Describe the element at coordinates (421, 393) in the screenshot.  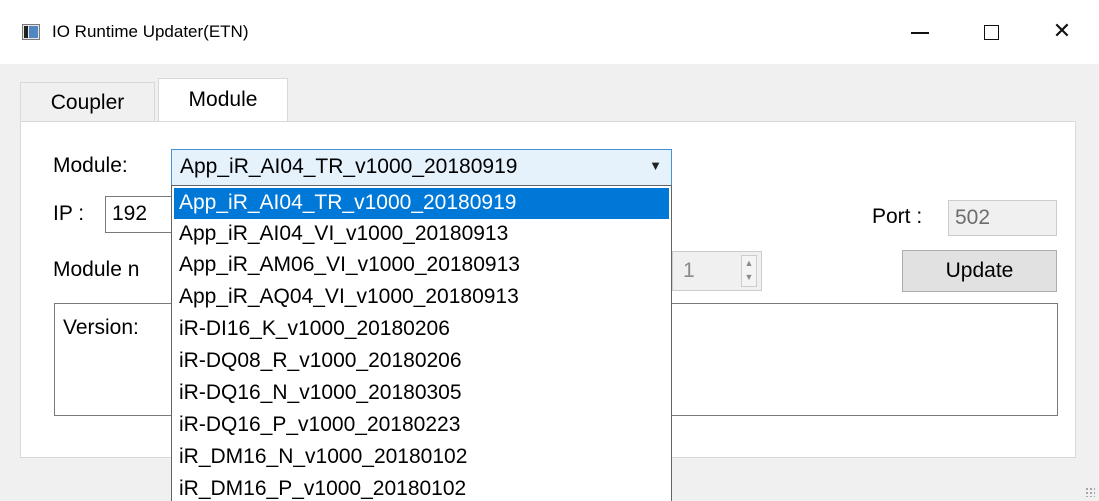
I see `dropdown-option: iR-DQ16_N_v1000_20180305` at that location.